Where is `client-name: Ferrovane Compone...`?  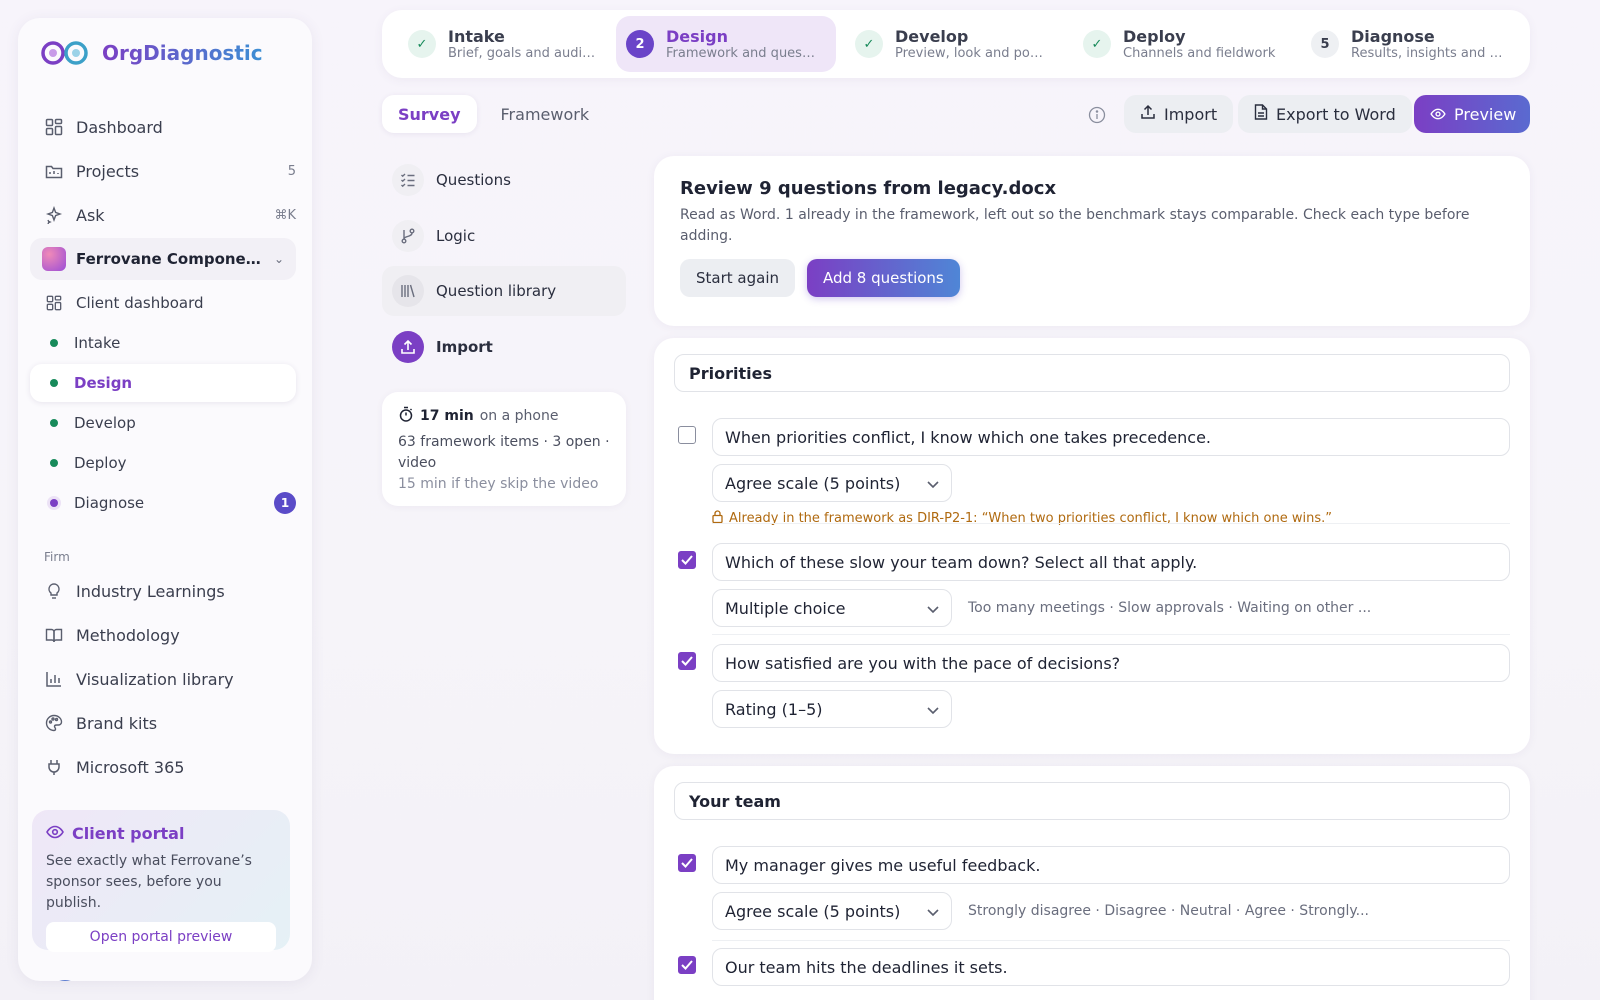
client-name: Ferrovane Compone... is located at coordinates (168, 259).